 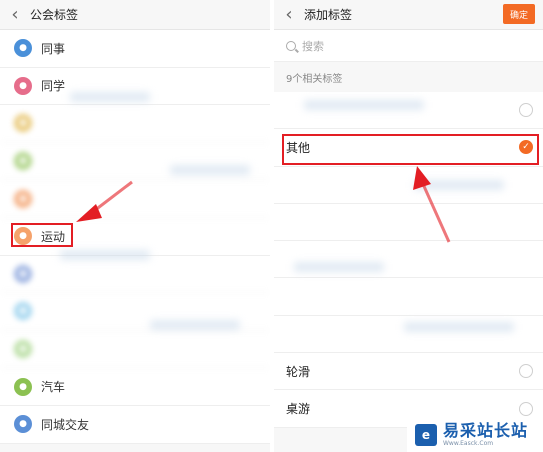 What do you see at coordinates (468, 443) in the screenshot?
I see `watermark-subtitle: Www.Easck.Com` at bounding box center [468, 443].